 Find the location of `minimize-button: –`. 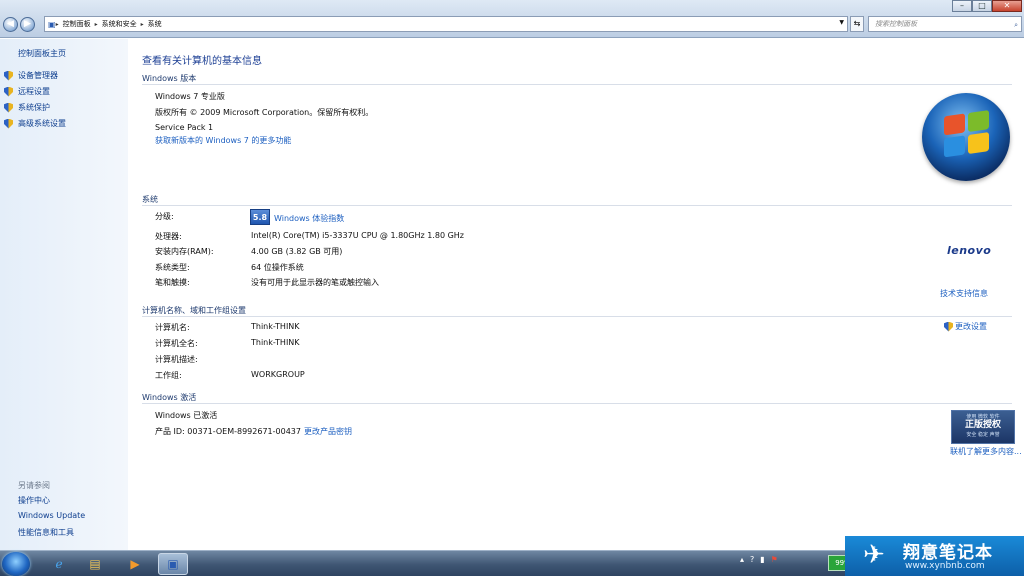

minimize-button: – is located at coordinates (962, 6).